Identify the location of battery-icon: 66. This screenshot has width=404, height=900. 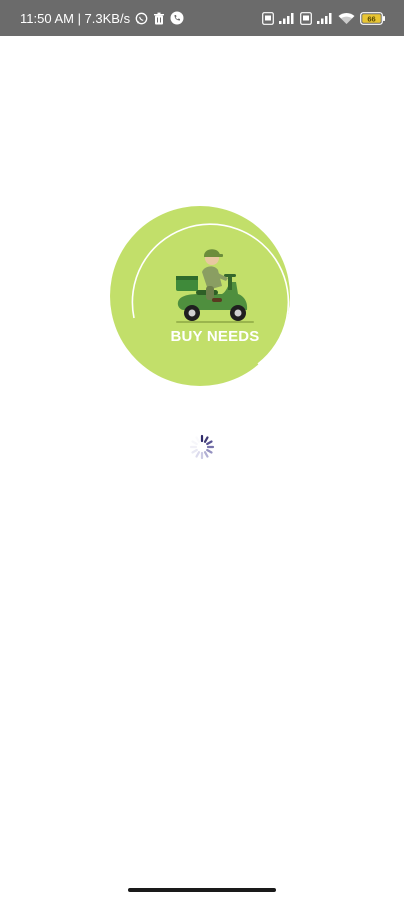
(373, 18).